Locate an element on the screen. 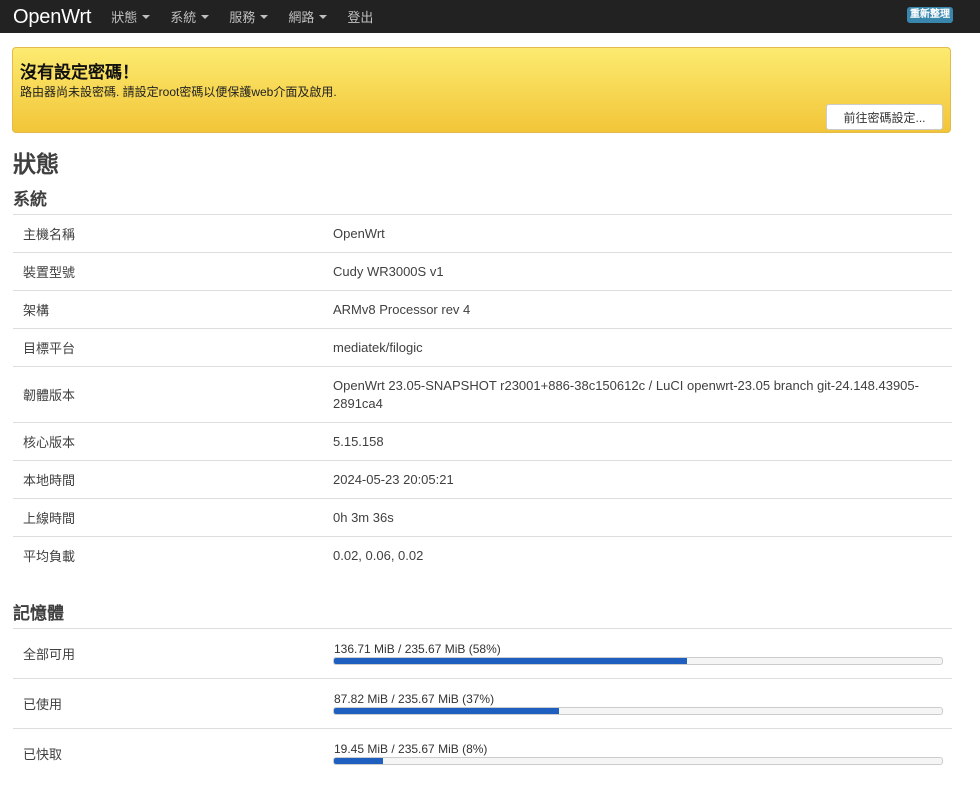 The image size is (980, 788). menu-services: 服務 is located at coordinates (249, 16).